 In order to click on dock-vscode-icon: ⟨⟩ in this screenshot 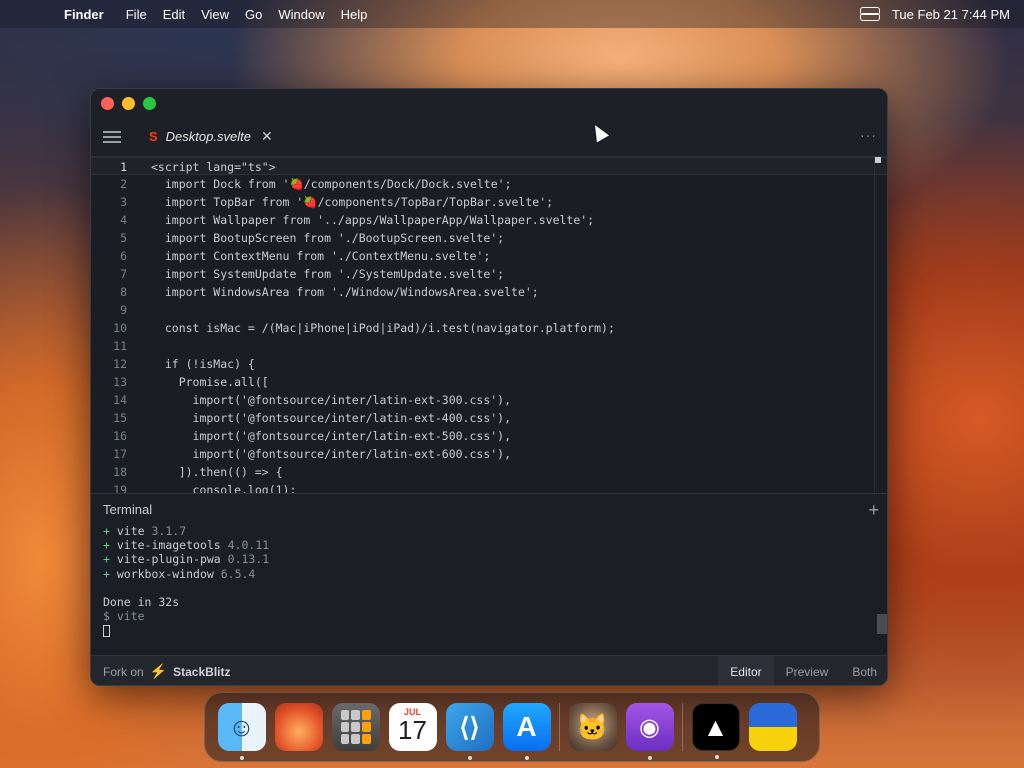, I will do `click(469, 731)`.